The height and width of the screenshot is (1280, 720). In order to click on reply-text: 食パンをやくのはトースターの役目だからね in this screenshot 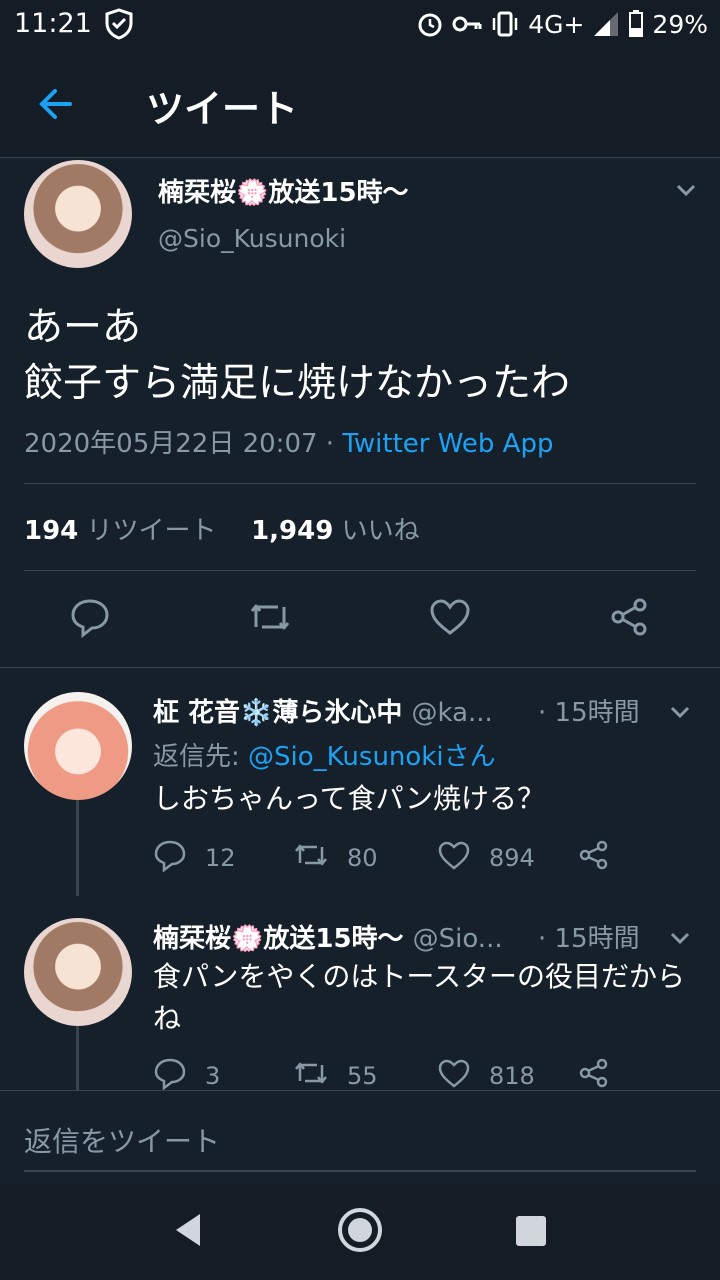, I will do `click(419, 997)`.